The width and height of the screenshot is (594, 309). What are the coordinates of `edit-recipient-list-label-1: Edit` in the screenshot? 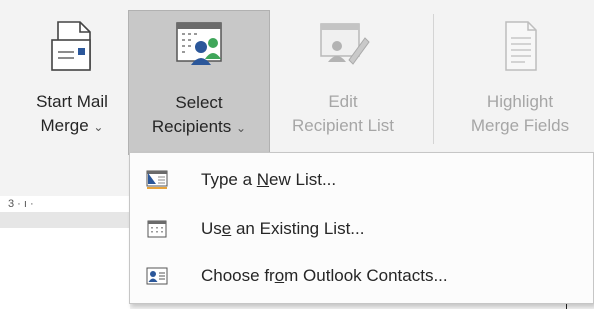 It's located at (343, 101).